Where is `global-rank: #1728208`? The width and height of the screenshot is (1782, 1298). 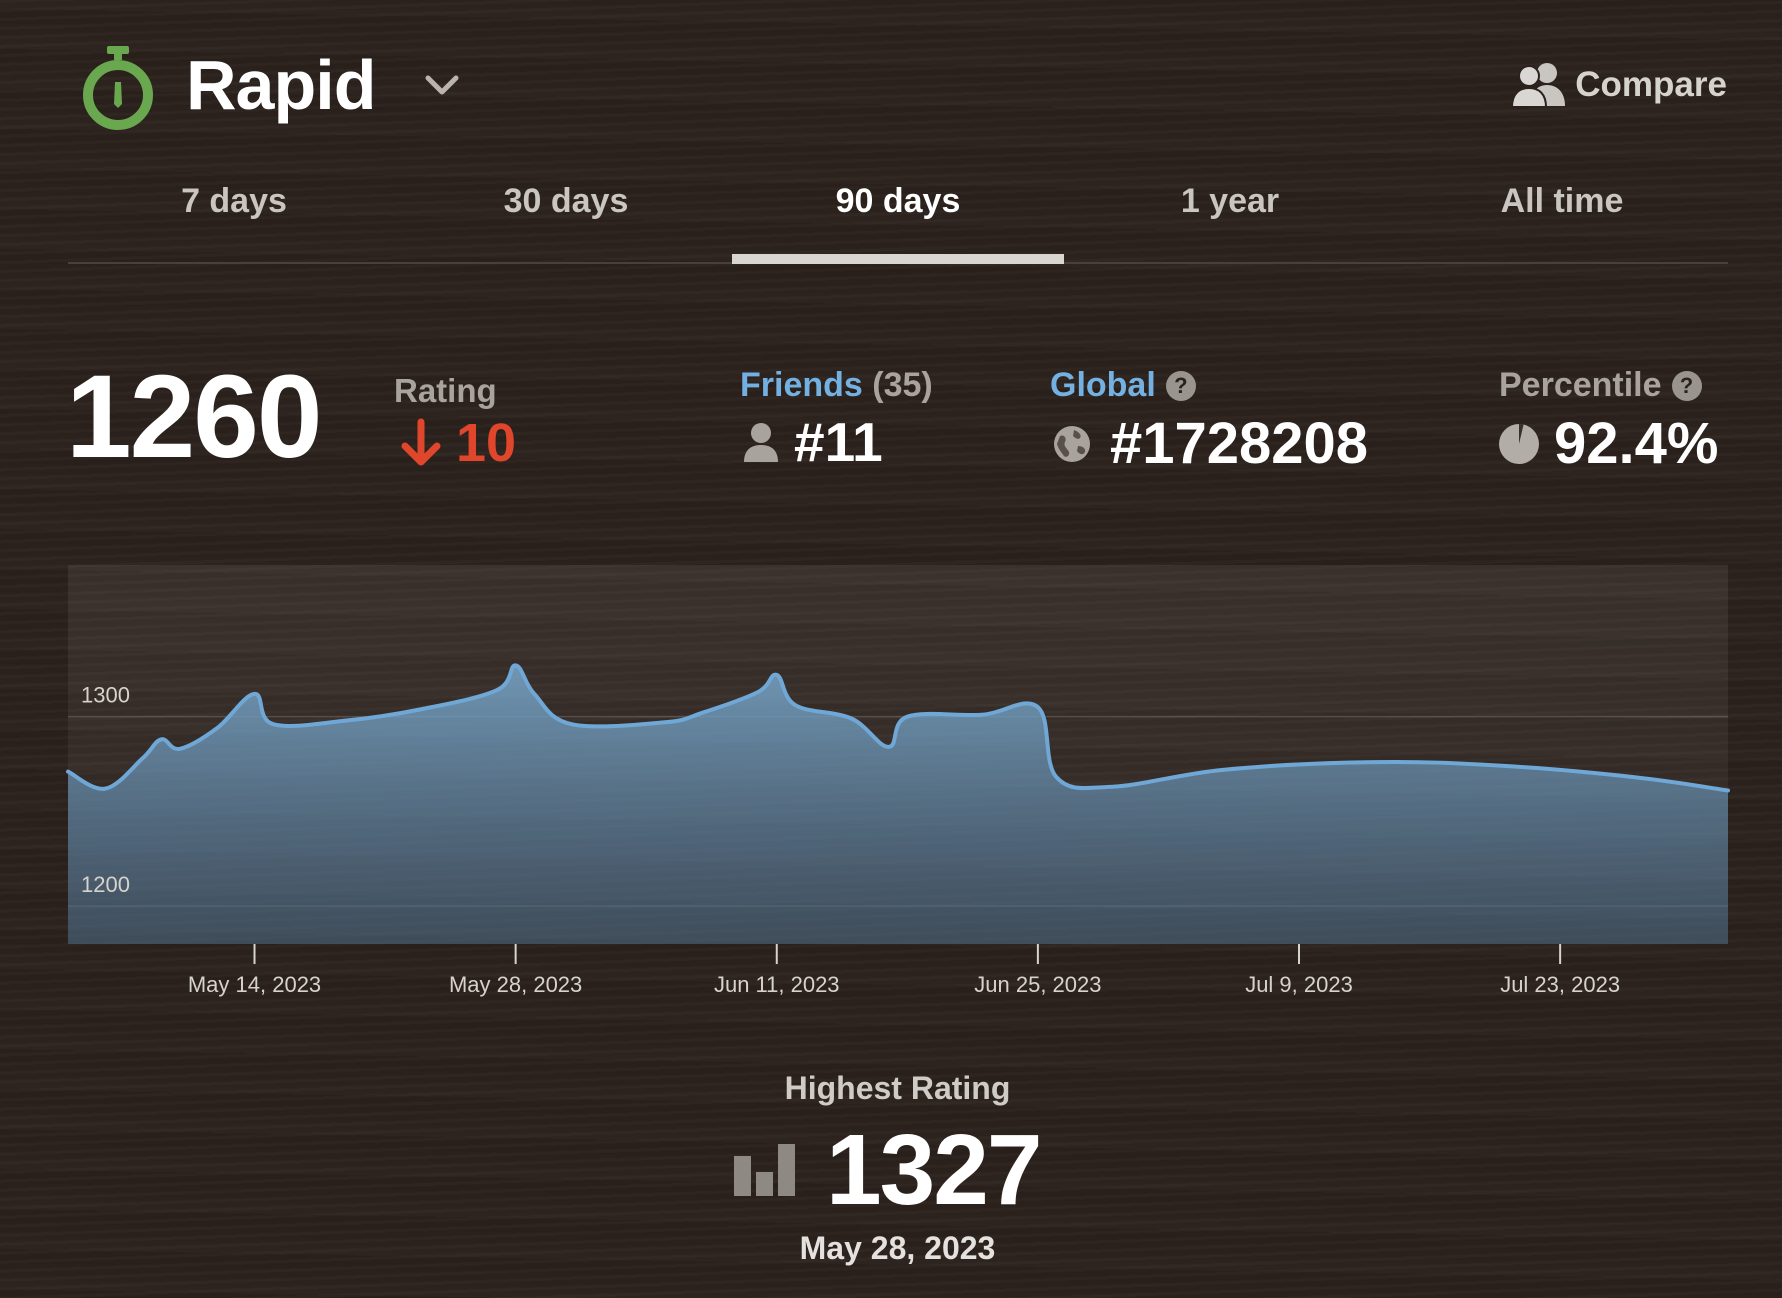
global-rank: #1728208 is located at coordinates (1210, 443).